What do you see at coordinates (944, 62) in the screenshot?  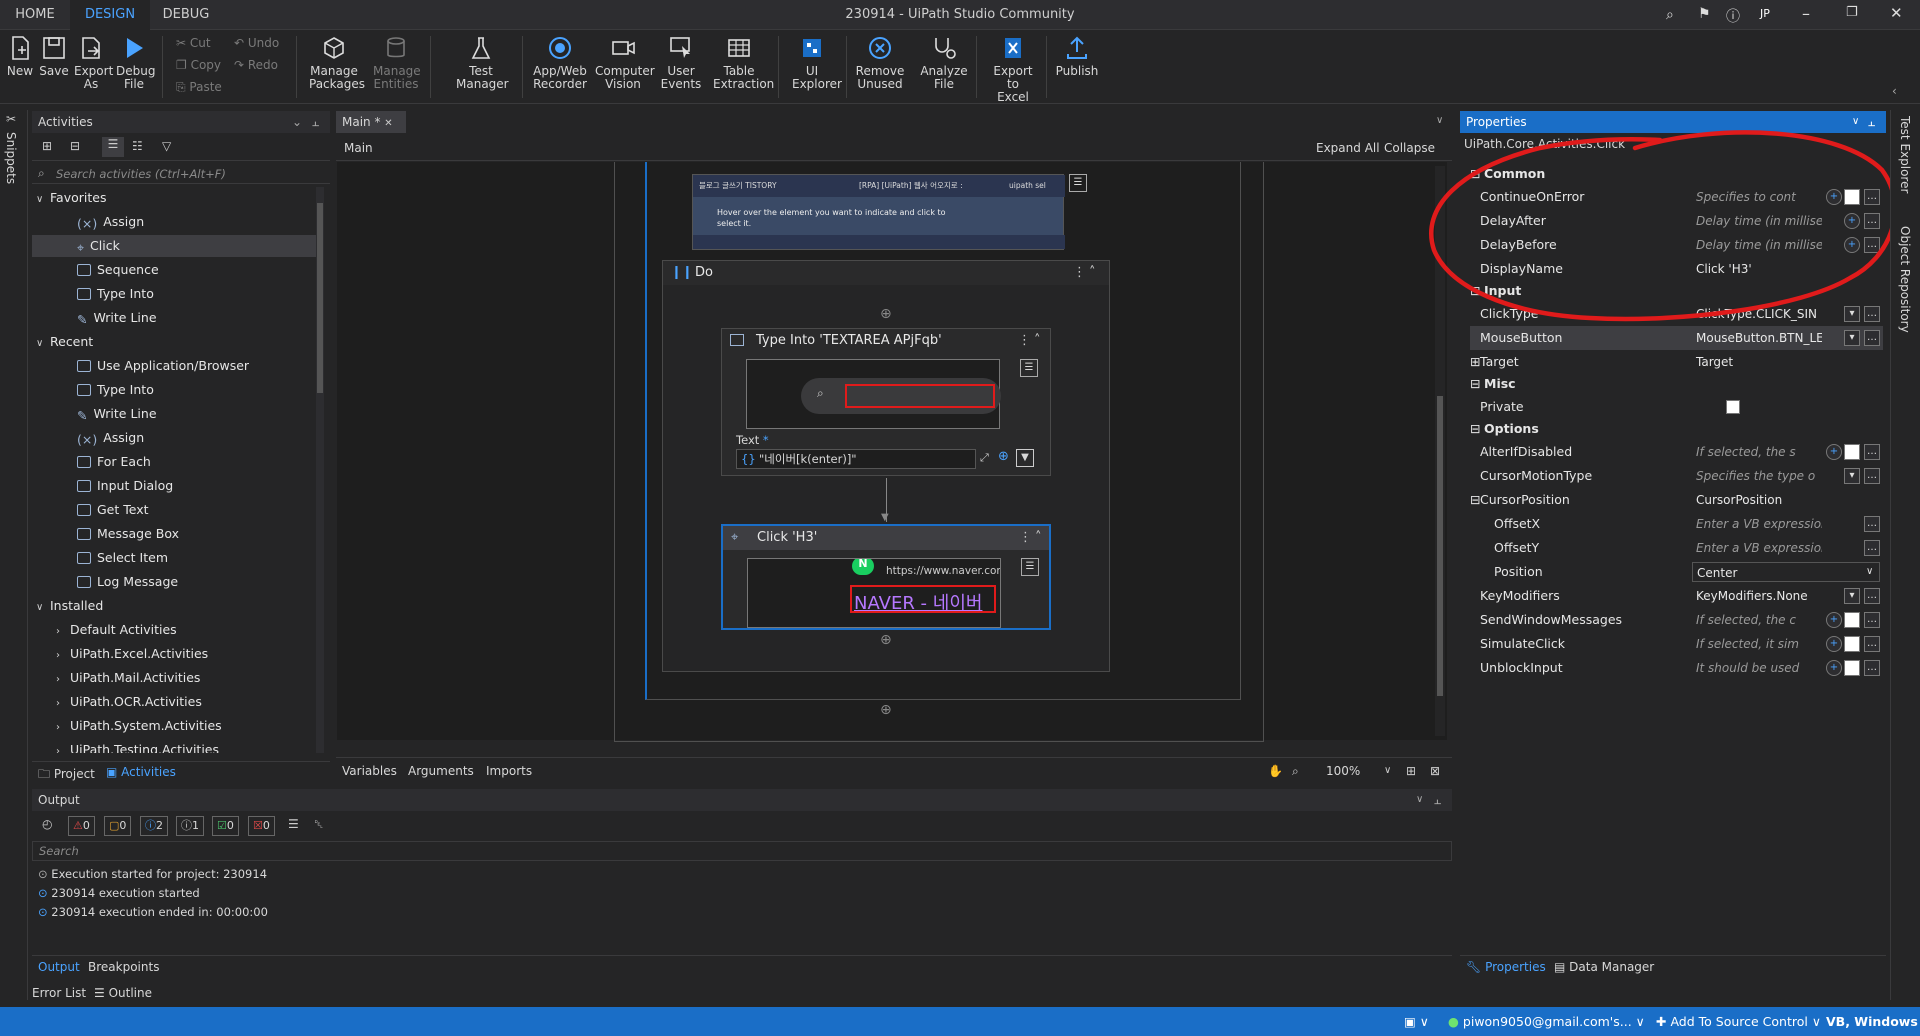 I see `analyze-file-button: Analyze File` at bounding box center [944, 62].